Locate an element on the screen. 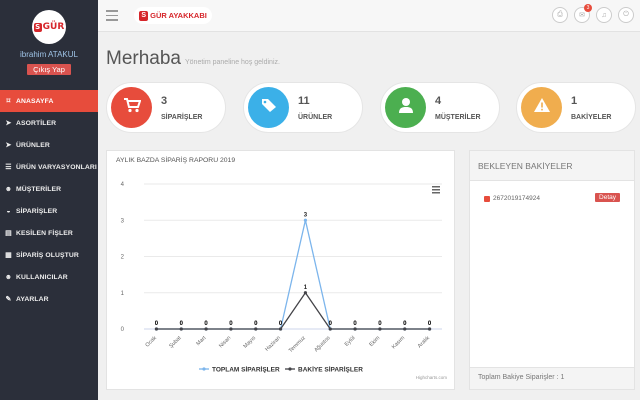 The width and height of the screenshot is (640, 400). x-tick-label: Şubat is located at coordinates (175, 342).